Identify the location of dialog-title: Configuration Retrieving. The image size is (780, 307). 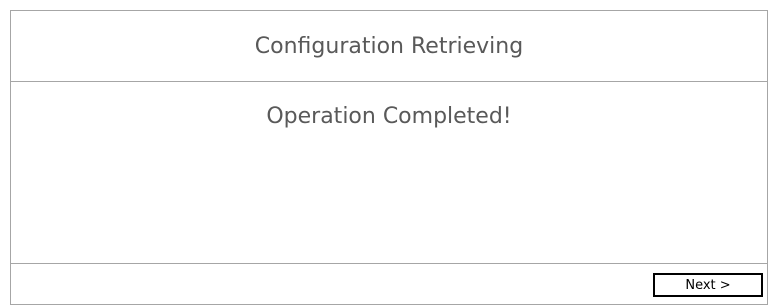
(389, 46).